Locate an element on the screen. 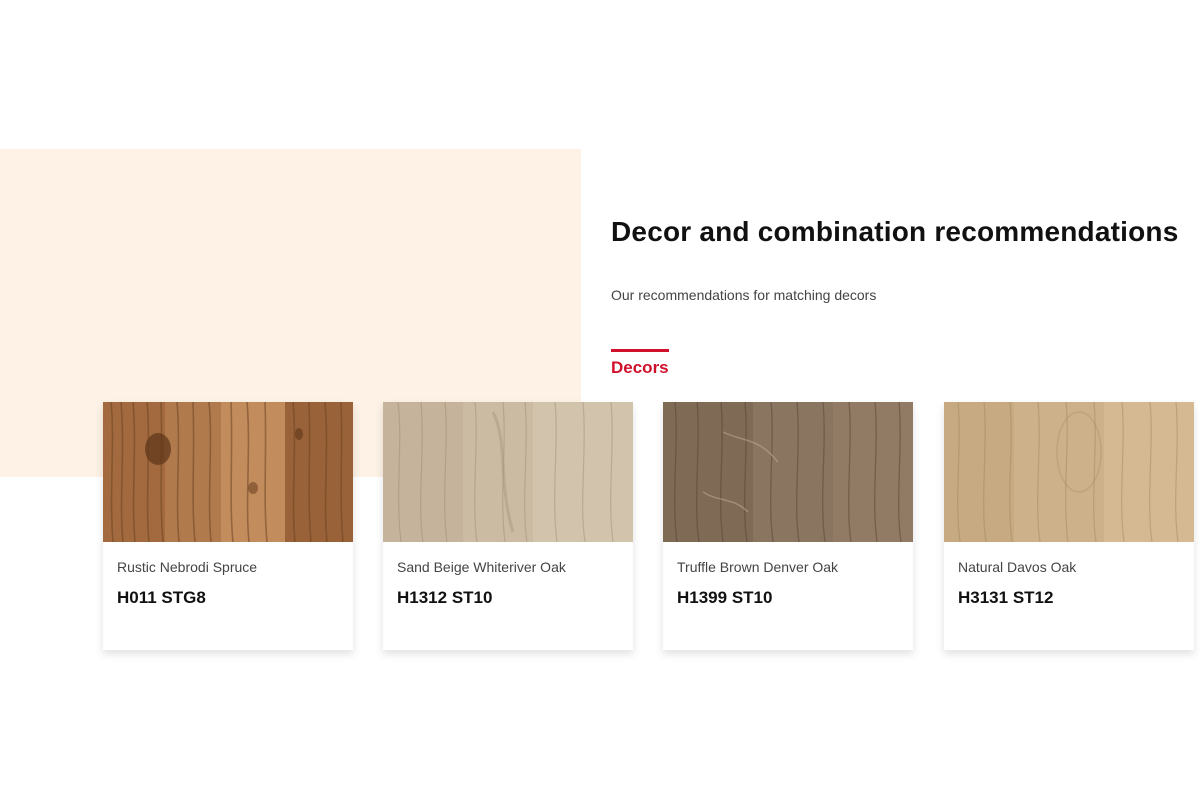  decor-code: H3131 ST12 is located at coordinates (1006, 597).